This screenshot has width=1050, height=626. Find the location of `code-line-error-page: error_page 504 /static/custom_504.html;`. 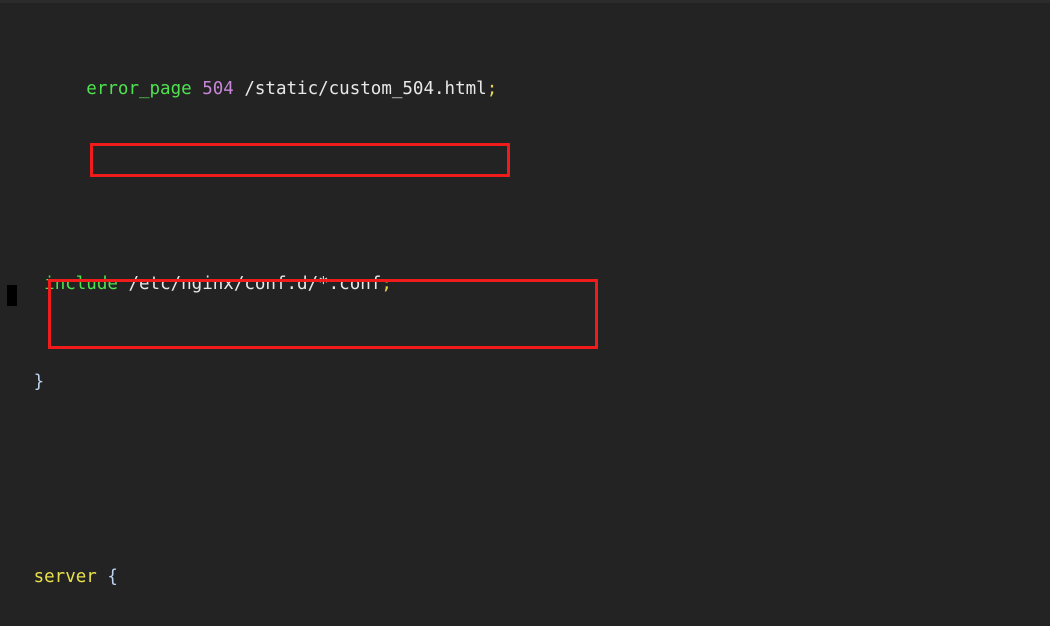

code-line-error-page: error_page 504 /static/custom_504.html; is located at coordinates (525, 89).